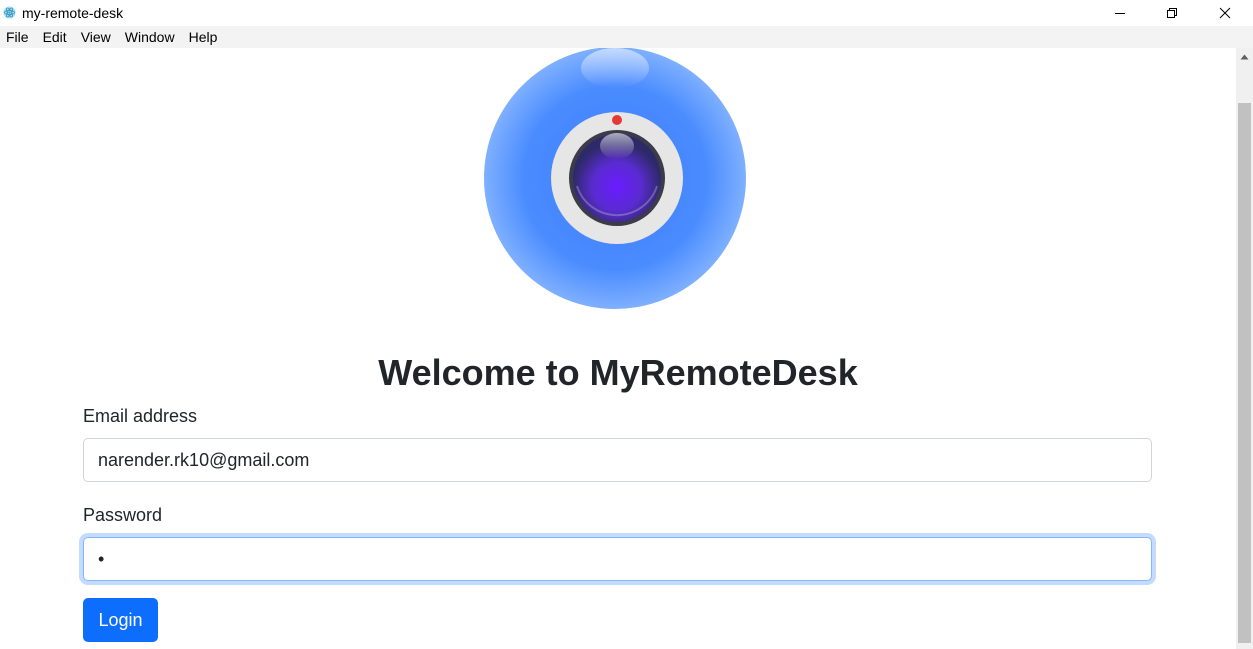  I want to click on email-label: Email address, so click(140, 416).